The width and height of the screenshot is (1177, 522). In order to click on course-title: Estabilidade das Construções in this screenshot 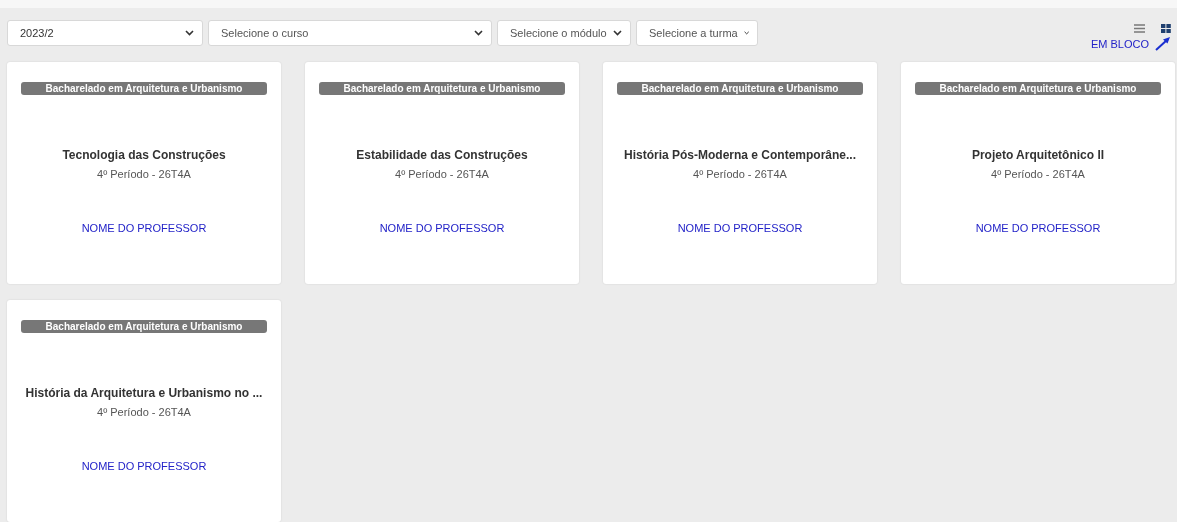, I will do `click(442, 155)`.